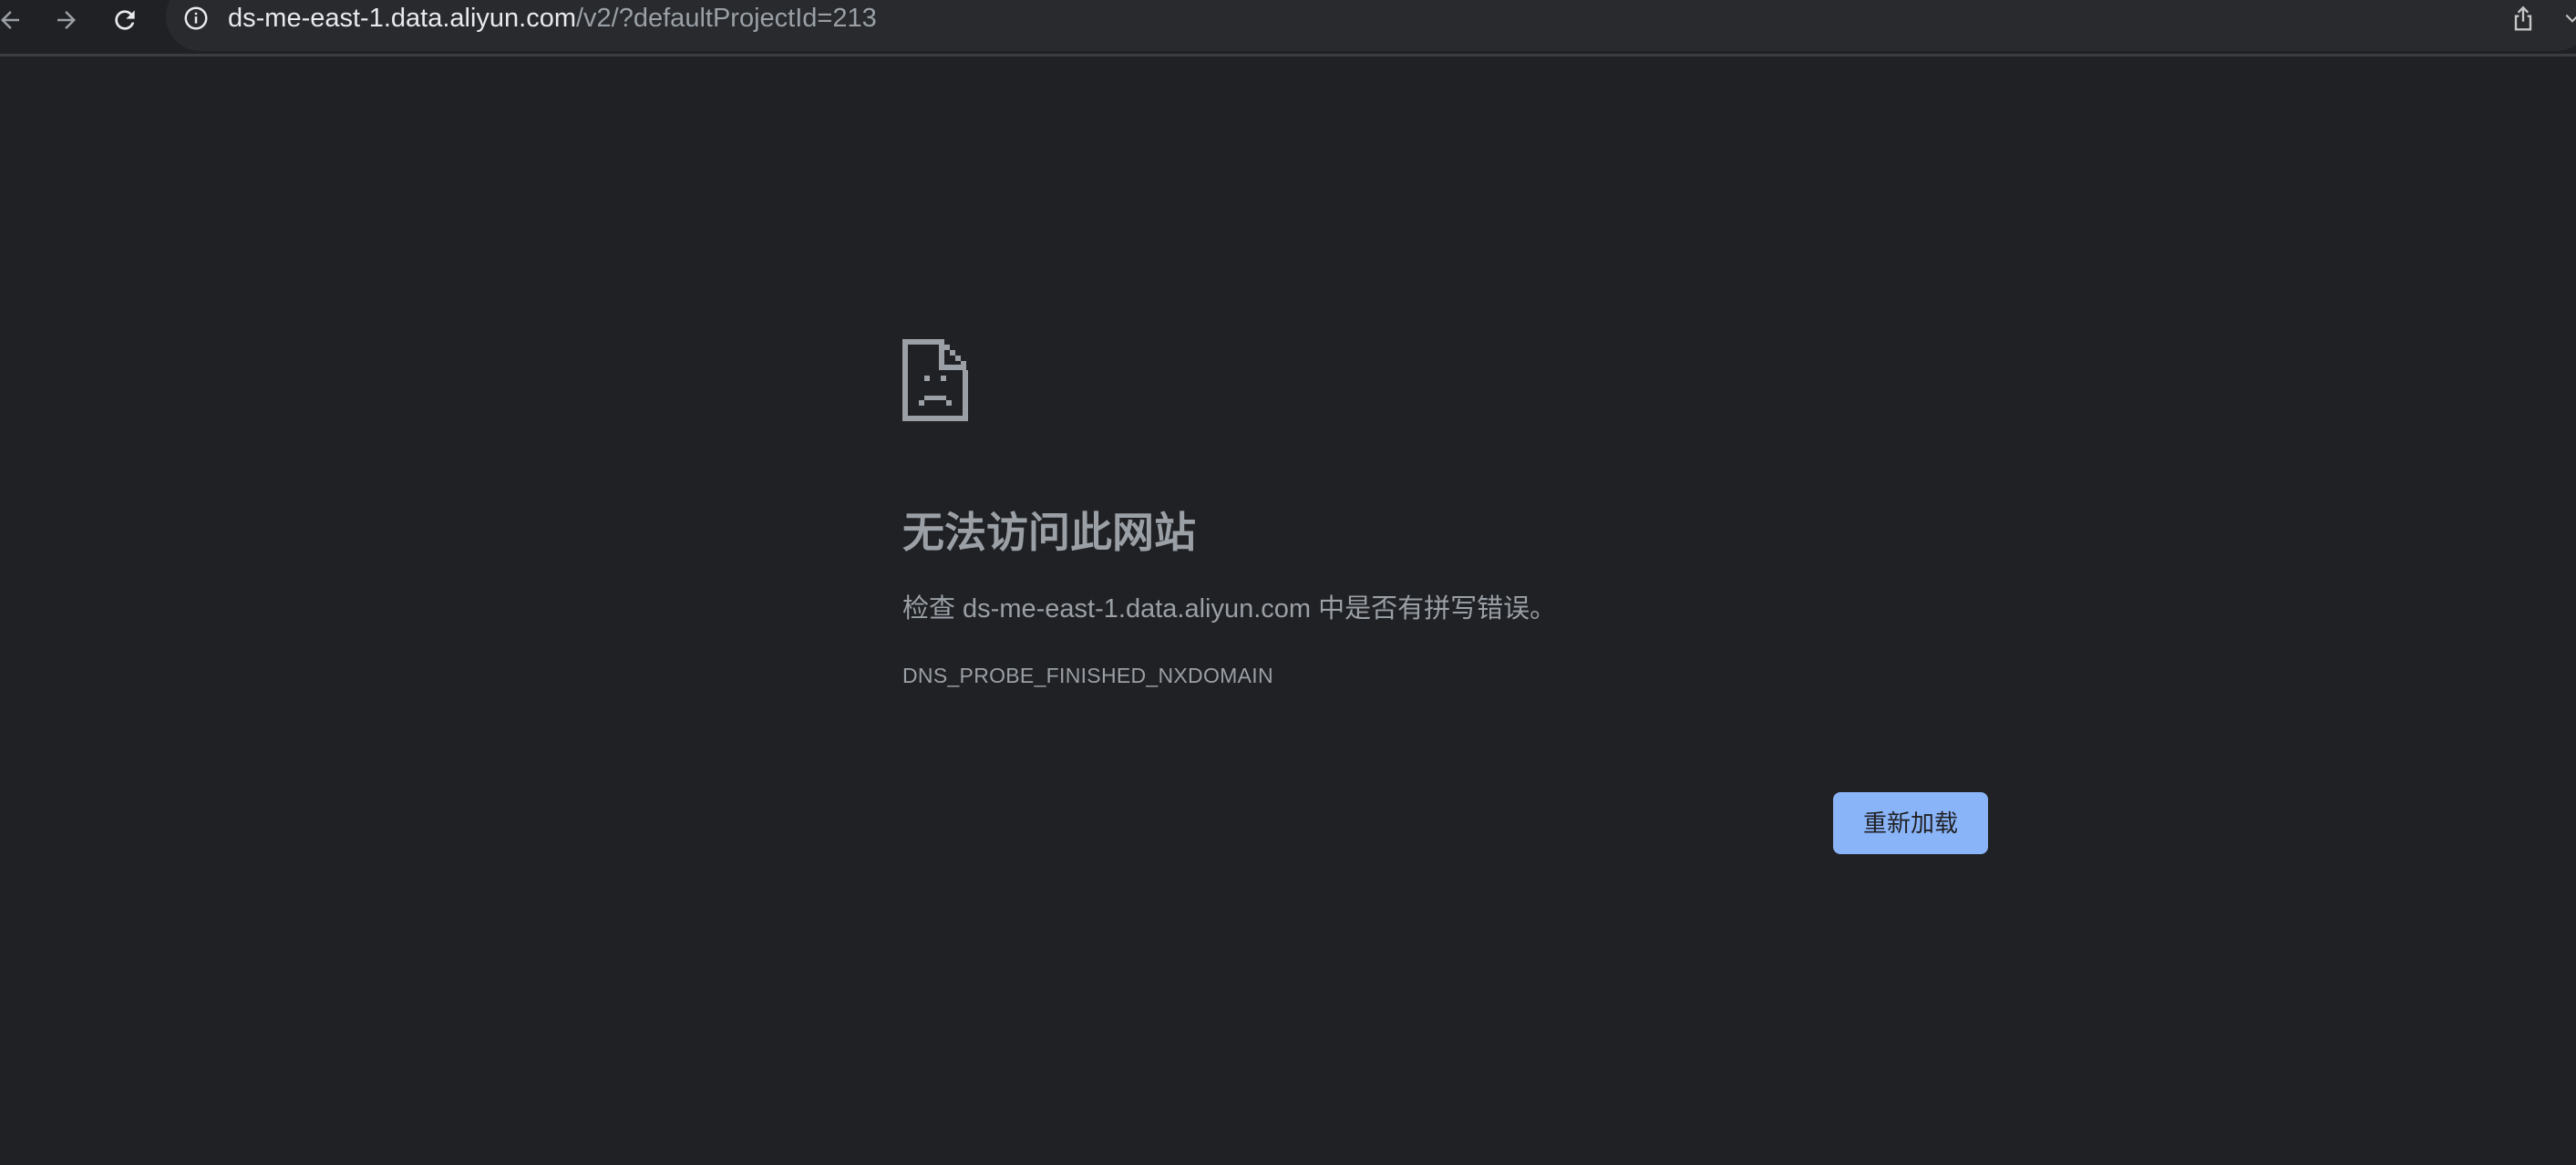 This screenshot has height=1165, width=2576. I want to click on reload-icon, so click(125, 20).